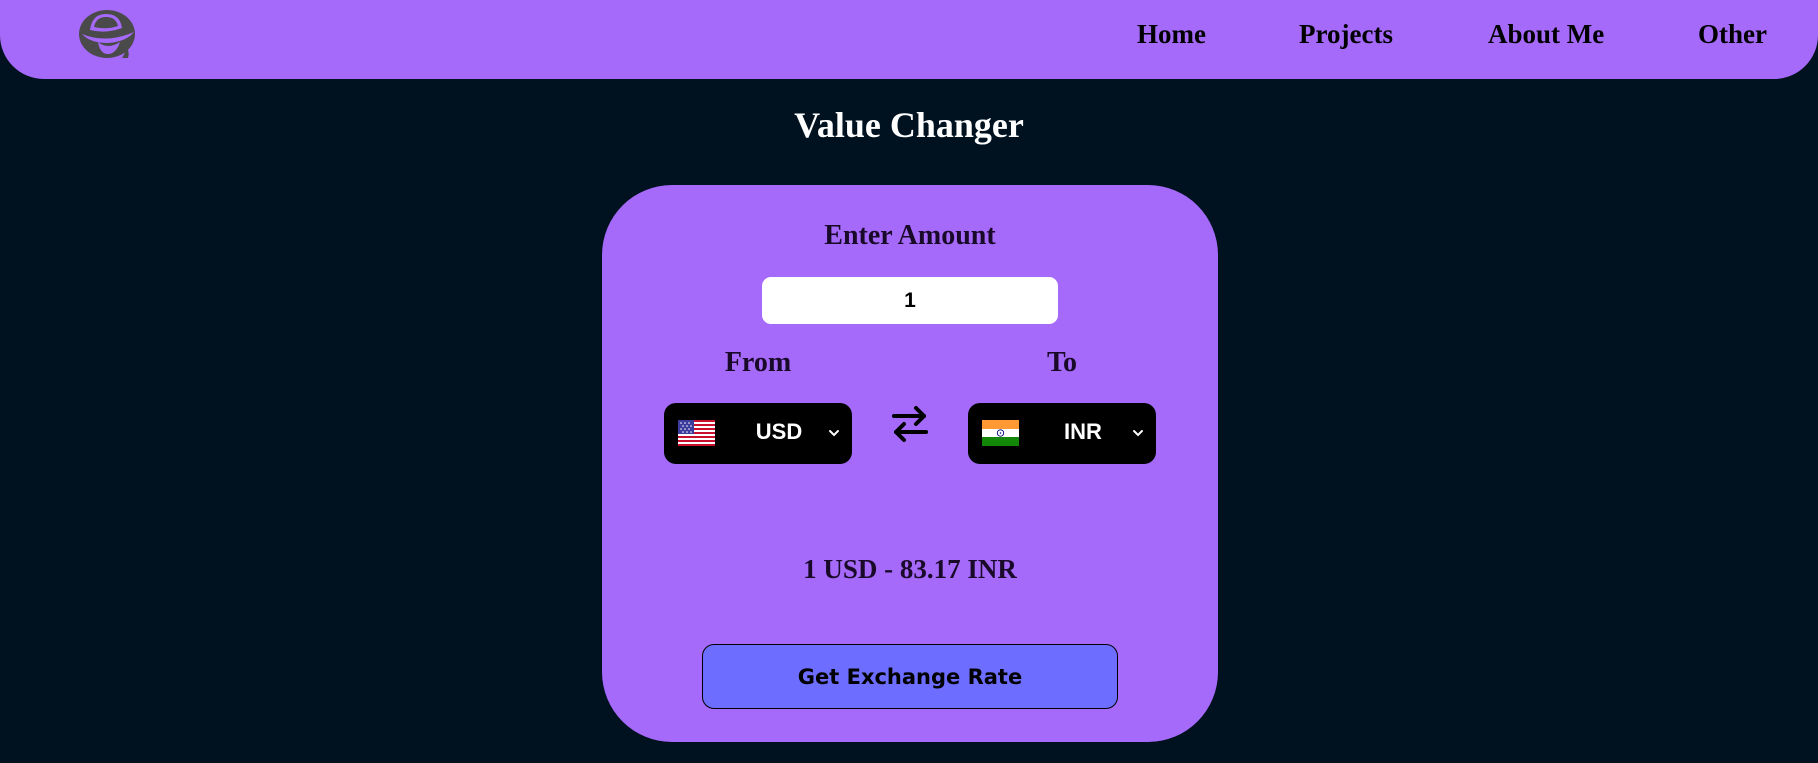 The image size is (1818, 763). Describe the element at coordinates (1732, 34) in the screenshot. I see `nav-link-other: Other` at that location.